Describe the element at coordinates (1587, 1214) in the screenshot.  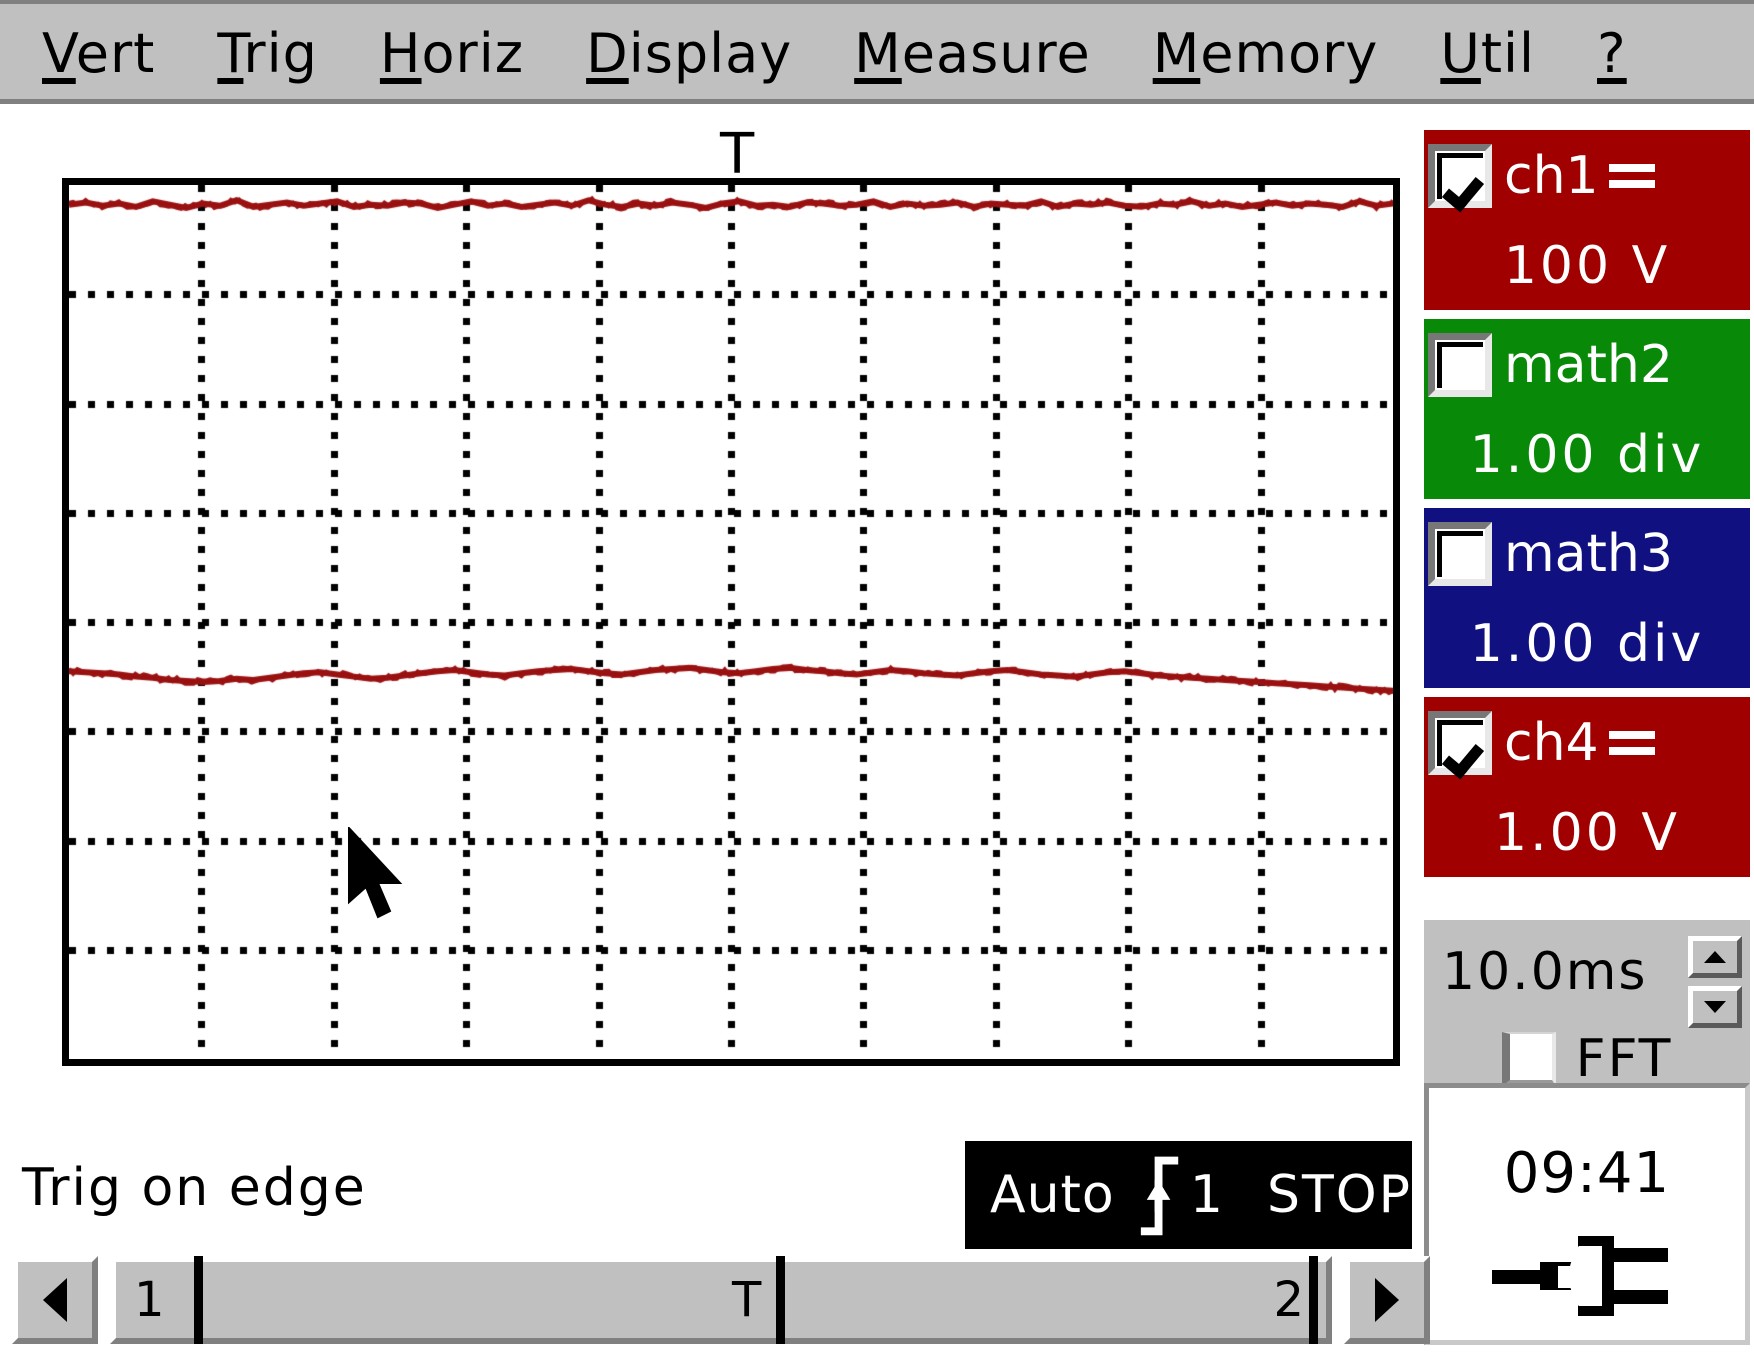
I see `clock-power-panel: 09:41` at that location.